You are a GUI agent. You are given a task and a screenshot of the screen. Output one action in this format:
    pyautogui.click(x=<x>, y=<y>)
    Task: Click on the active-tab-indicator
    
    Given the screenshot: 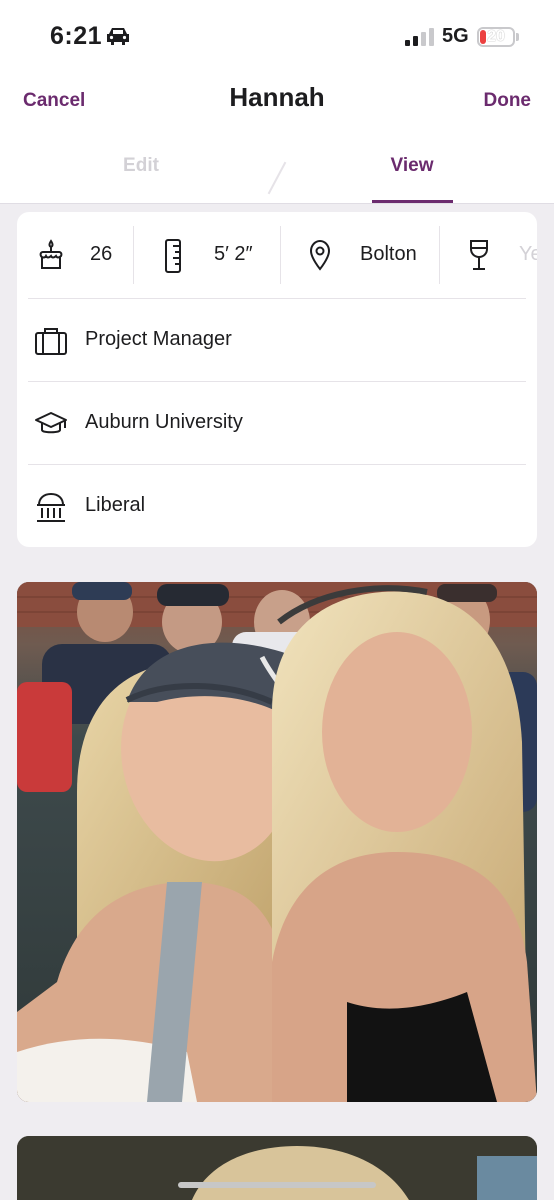 What is the action you would take?
    pyautogui.click(x=412, y=201)
    